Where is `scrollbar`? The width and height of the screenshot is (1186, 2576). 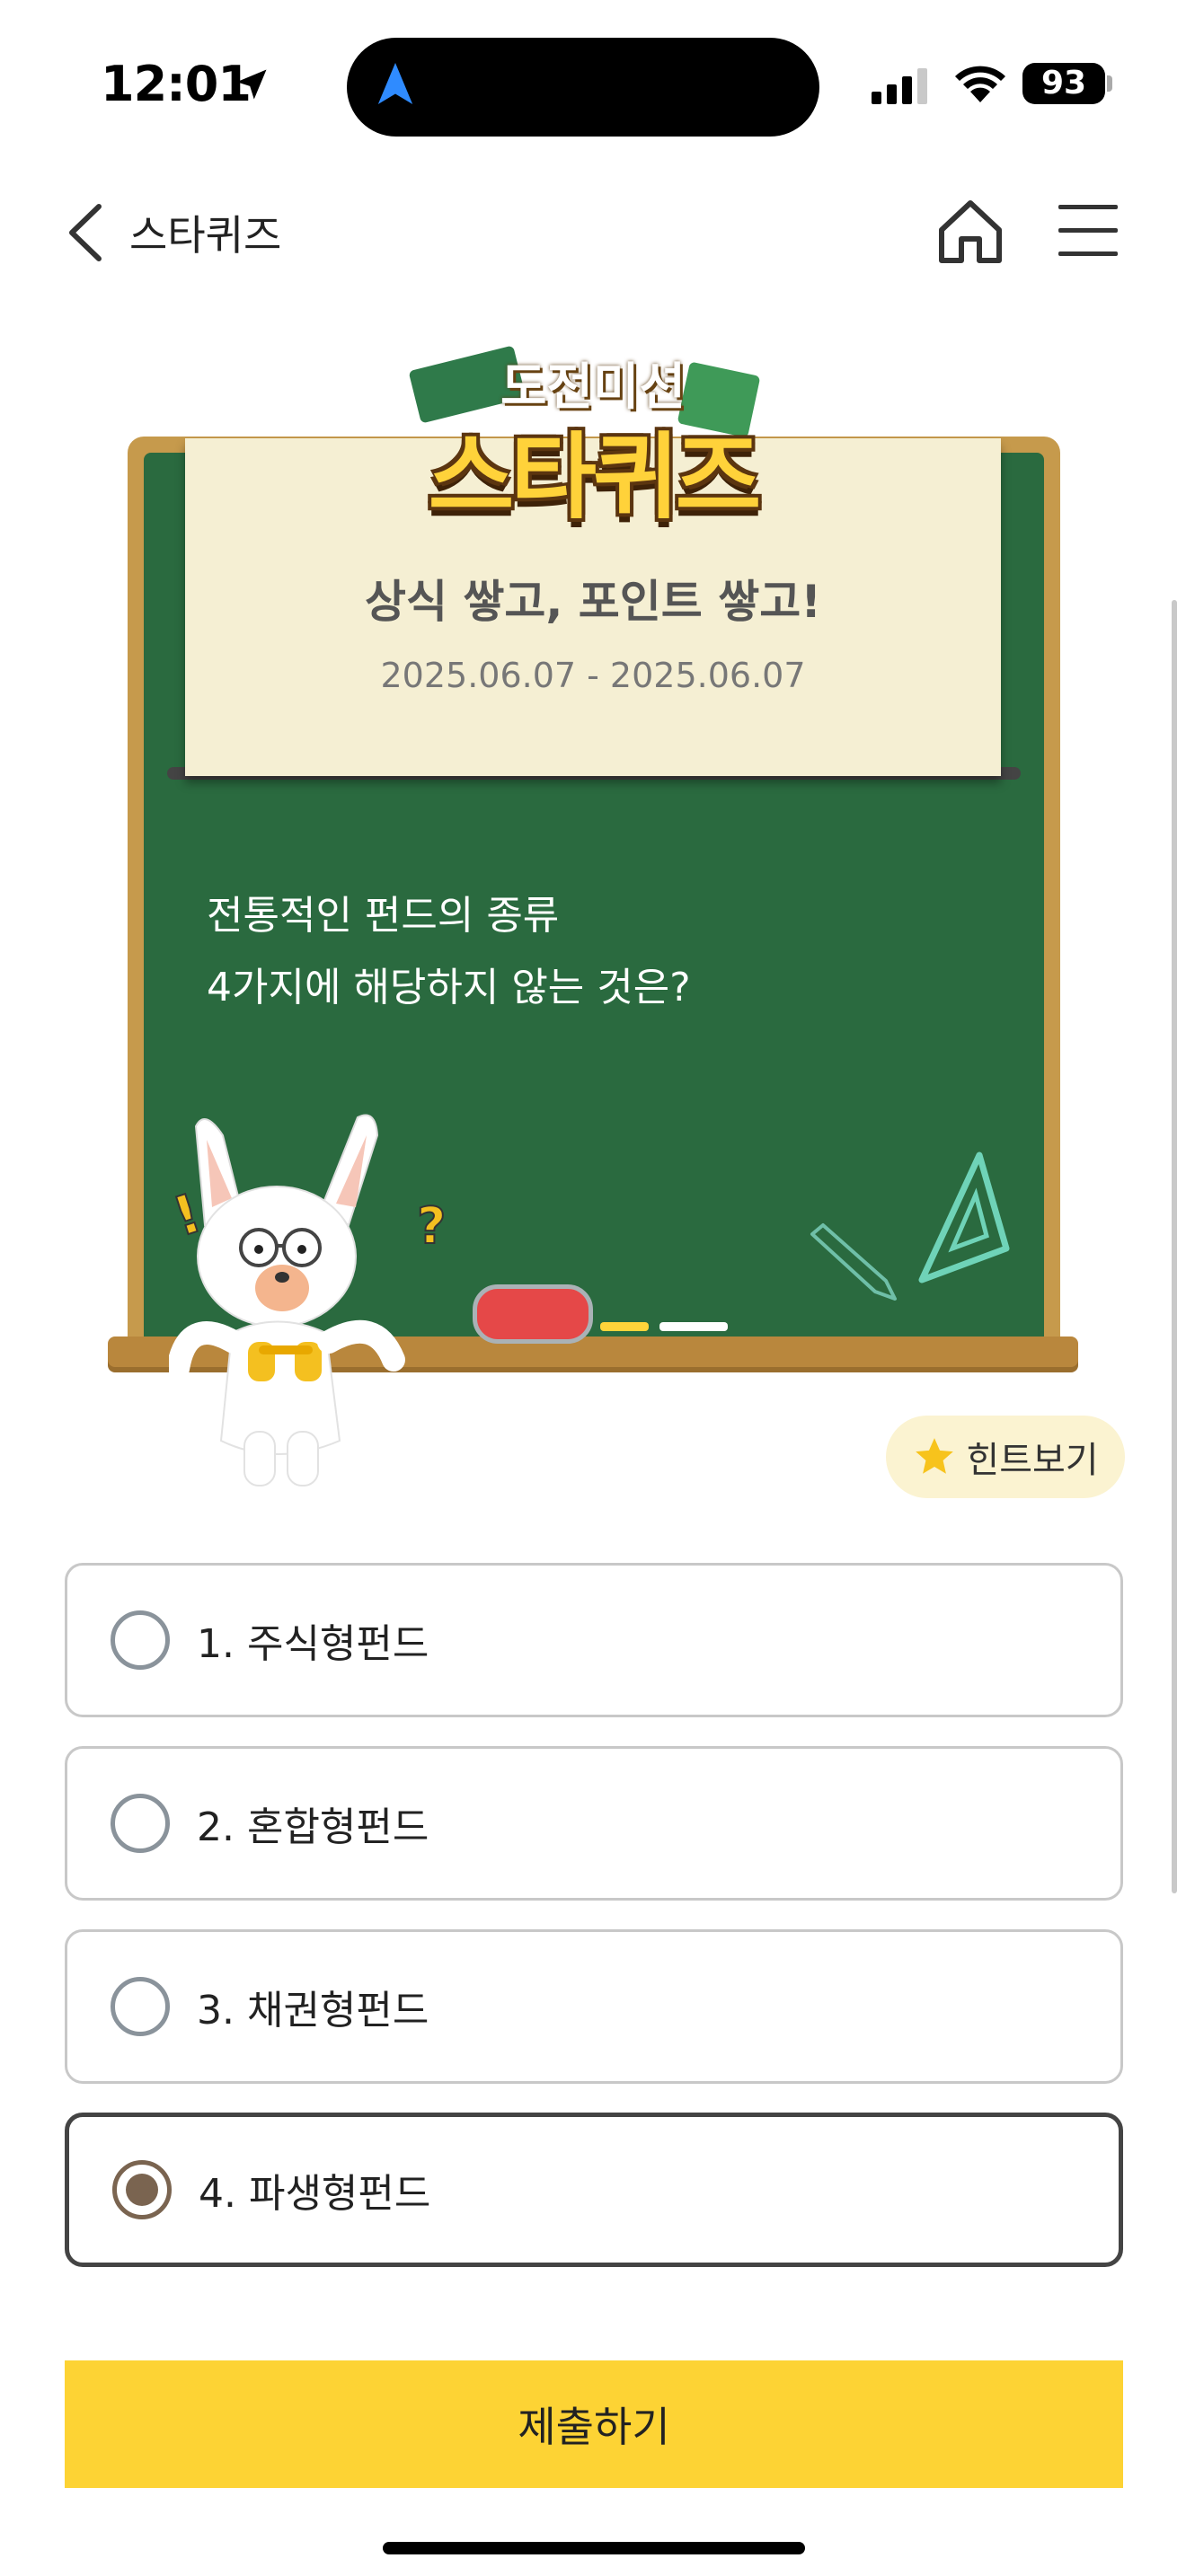
scrollbar is located at coordinates (1174, 1246).